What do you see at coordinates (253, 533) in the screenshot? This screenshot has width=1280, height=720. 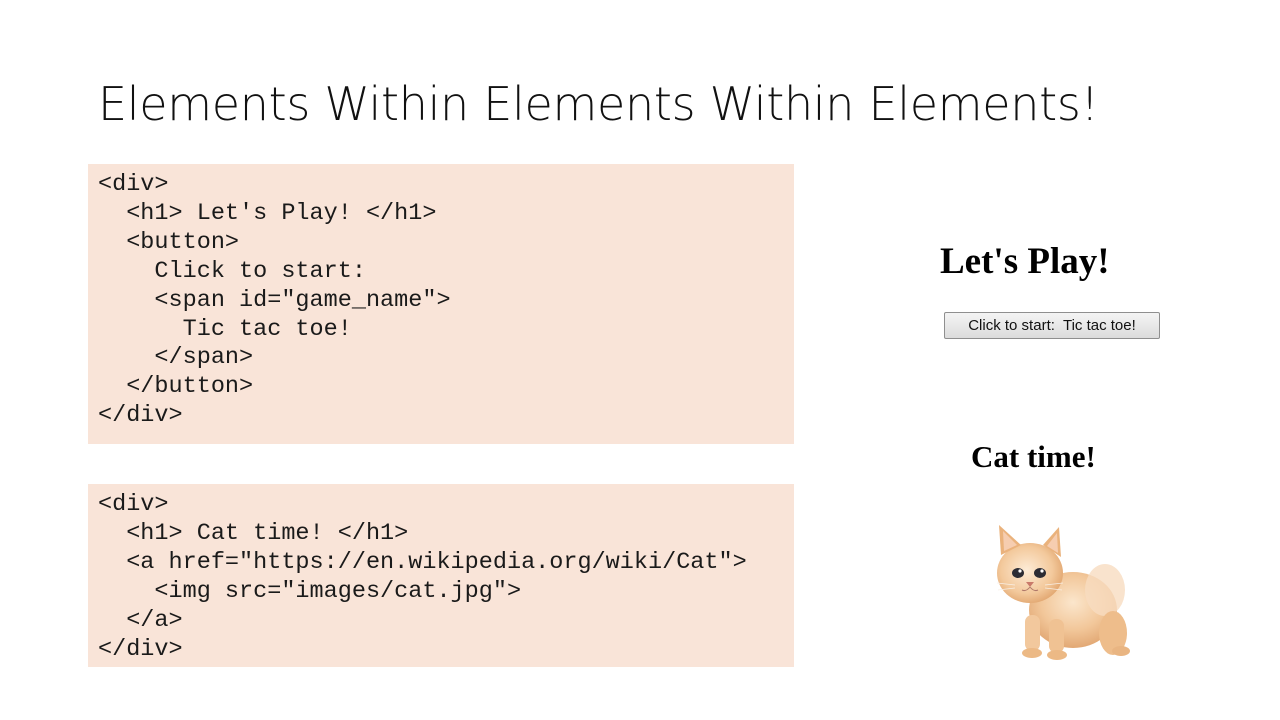 I see `code-line: <h1> Cat time! </h1>` at bounding box center [253, 533].